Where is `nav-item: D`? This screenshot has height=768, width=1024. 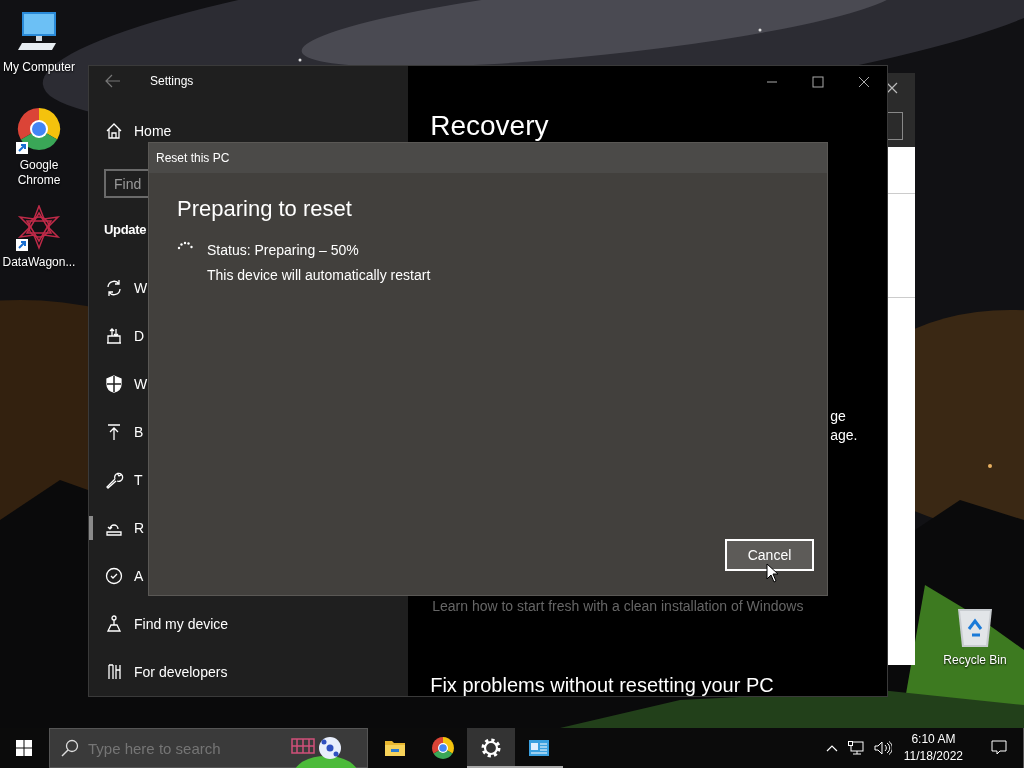
nav-item: D is located at coordinates (117, 336).